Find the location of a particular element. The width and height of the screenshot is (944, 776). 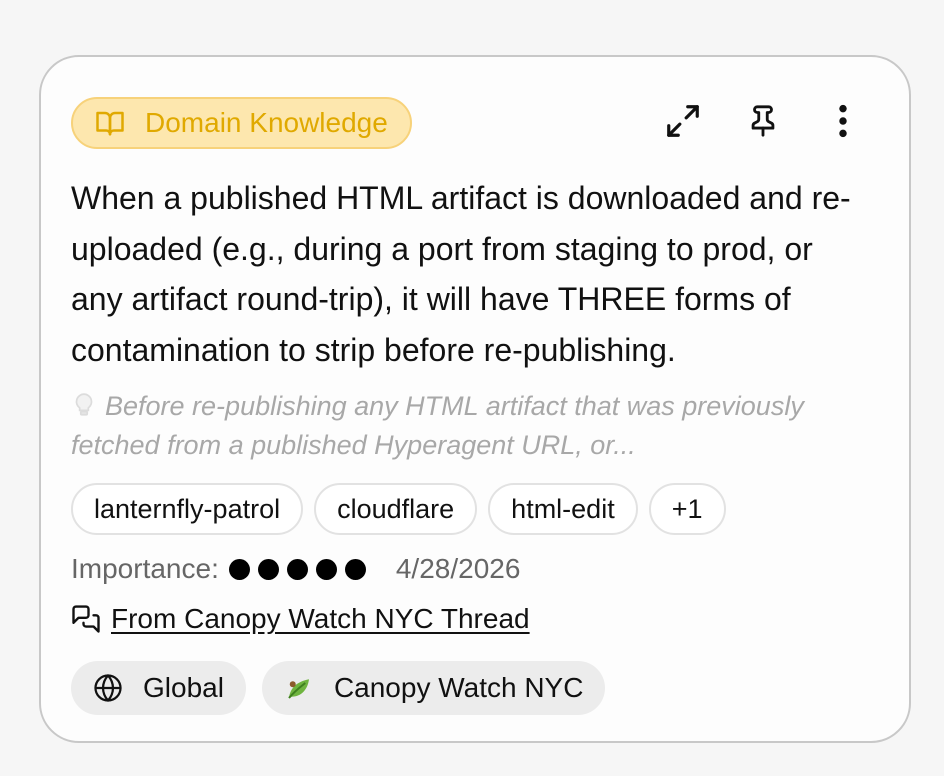

more-options-button is located at coordinates (843, 123).